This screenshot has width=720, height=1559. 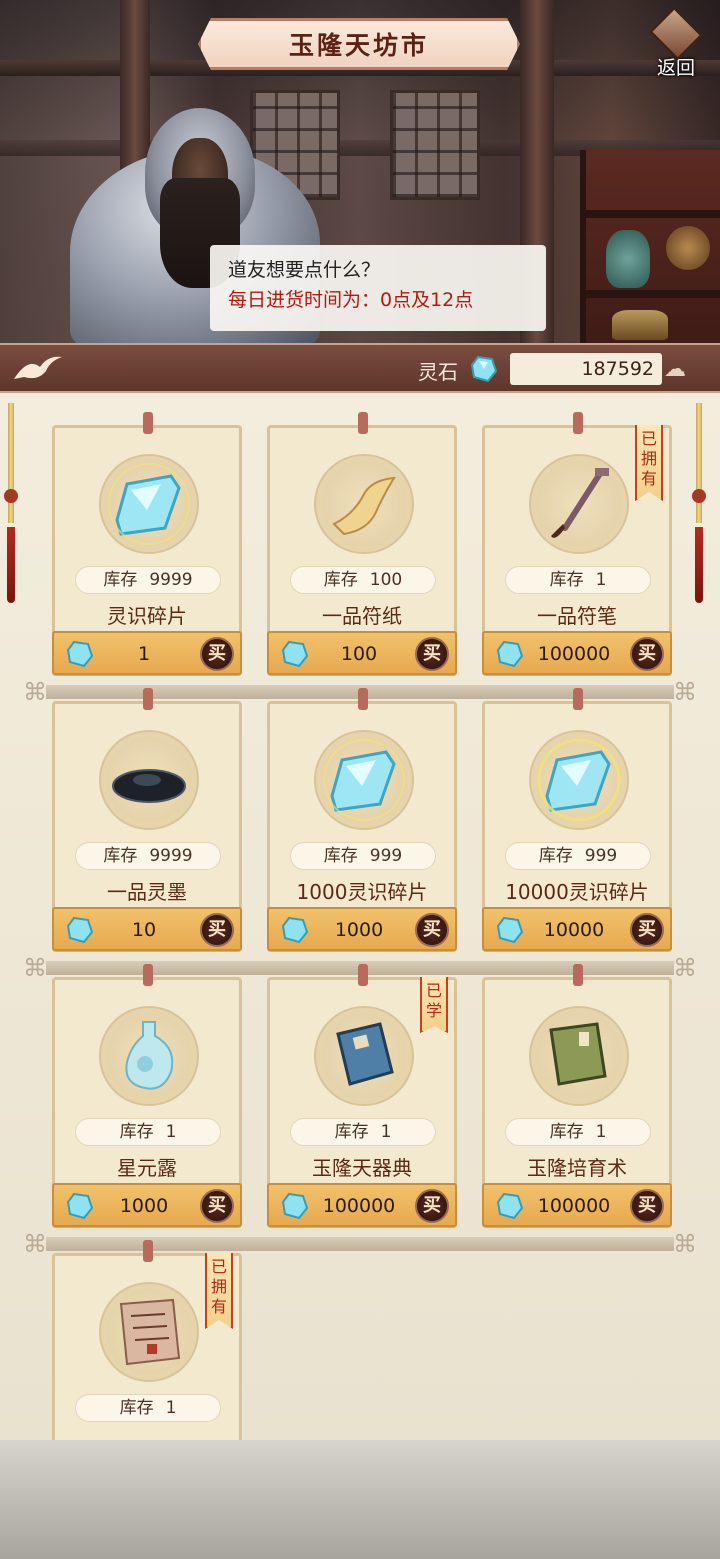 I want to click on price-bar: 100 买, so click(x=362, y=653).